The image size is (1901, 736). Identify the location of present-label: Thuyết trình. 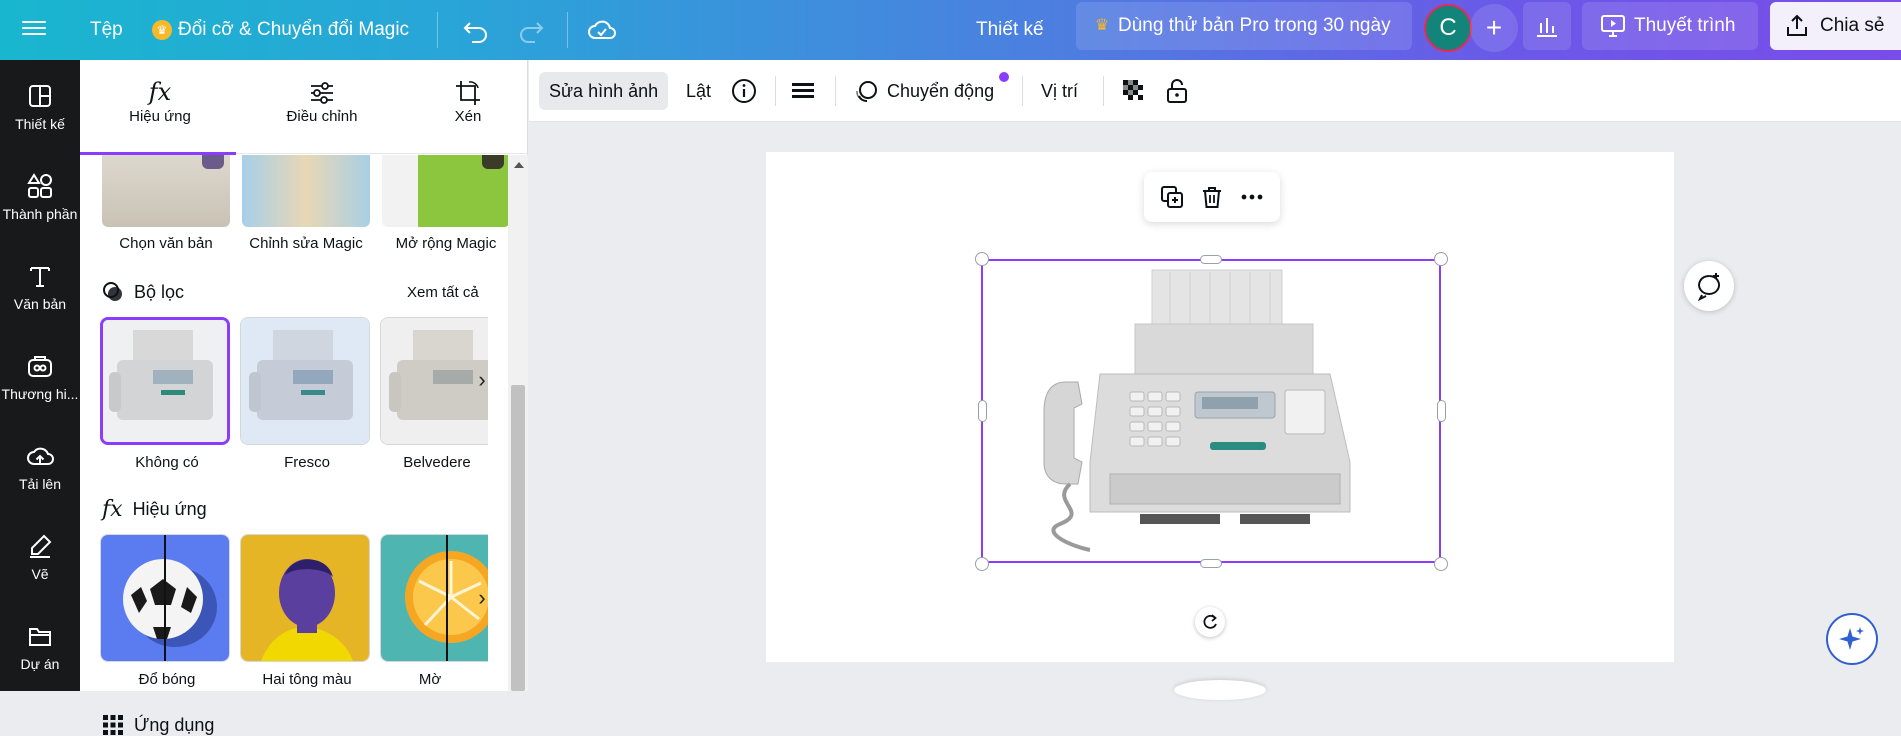
(1685, 25).